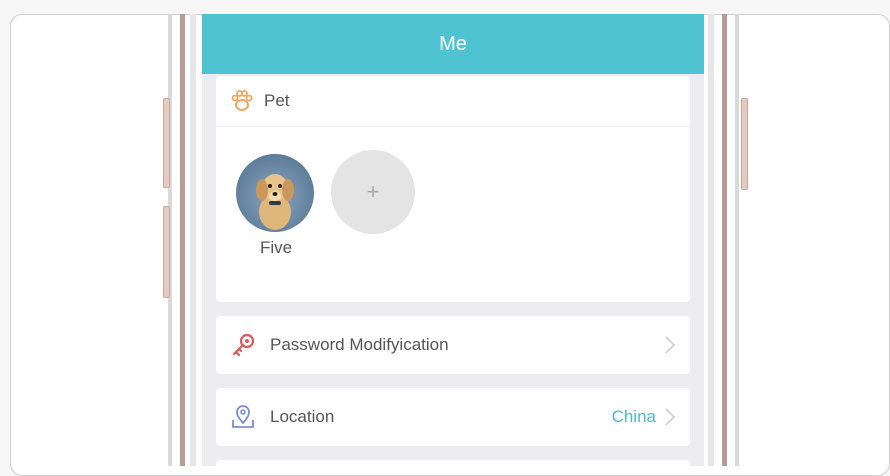 The height and width of the screenshot is (476, 890). What do you see at coordinates (359, 344) in the screenshot?
I see `password-label: Password Modifyication` at bounding box center [359, 344].